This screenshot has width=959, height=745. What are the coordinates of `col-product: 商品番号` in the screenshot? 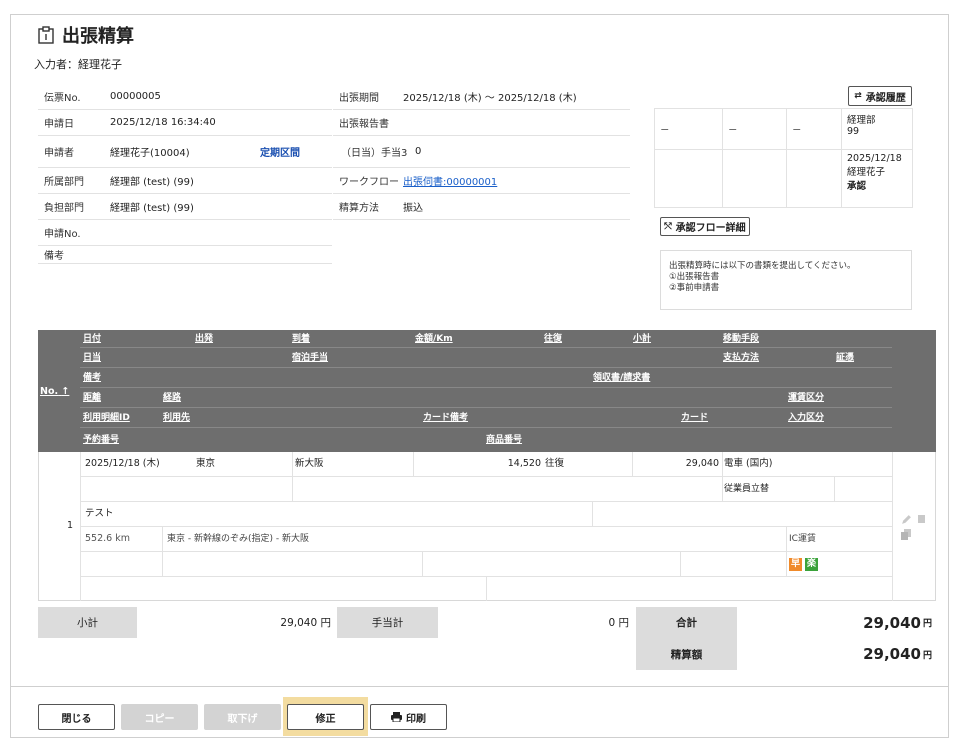 It's located at (504, 440).